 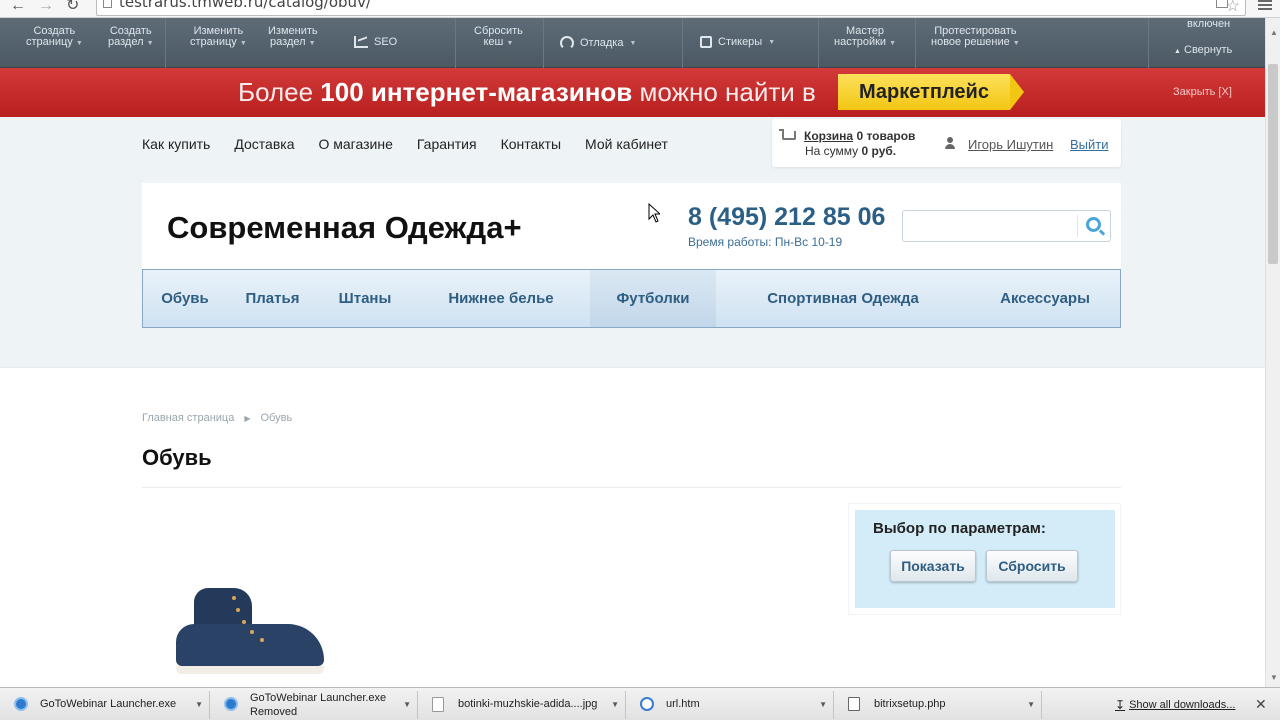 I want to click on admin-edit-page: Изменить страницу ▼, so click(x=218, y=37).